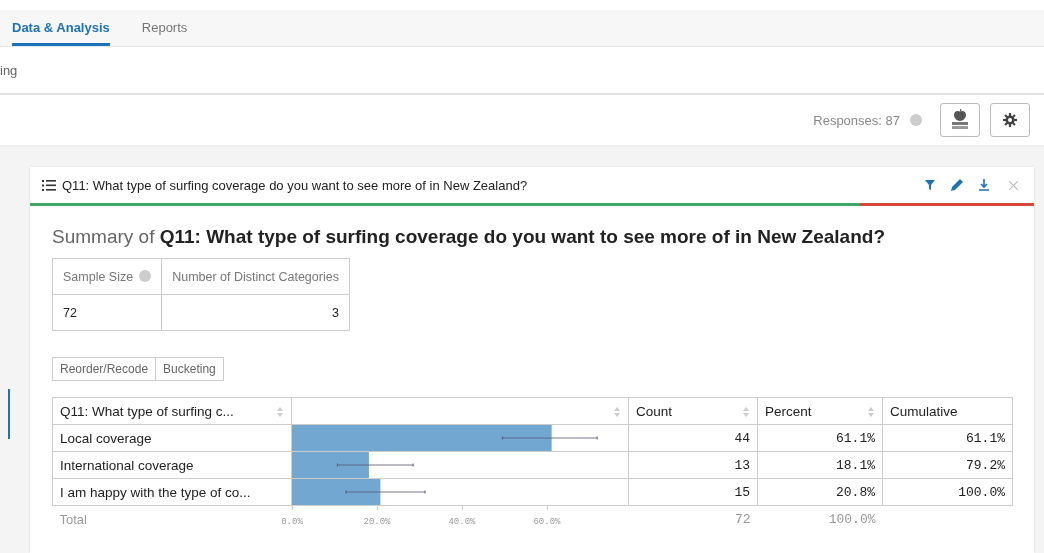 This screenshot has height=553, width=1044. Describe the element at coordinates (947, 411) in the screenshot. I see `column-header: Cumulative` at that location.